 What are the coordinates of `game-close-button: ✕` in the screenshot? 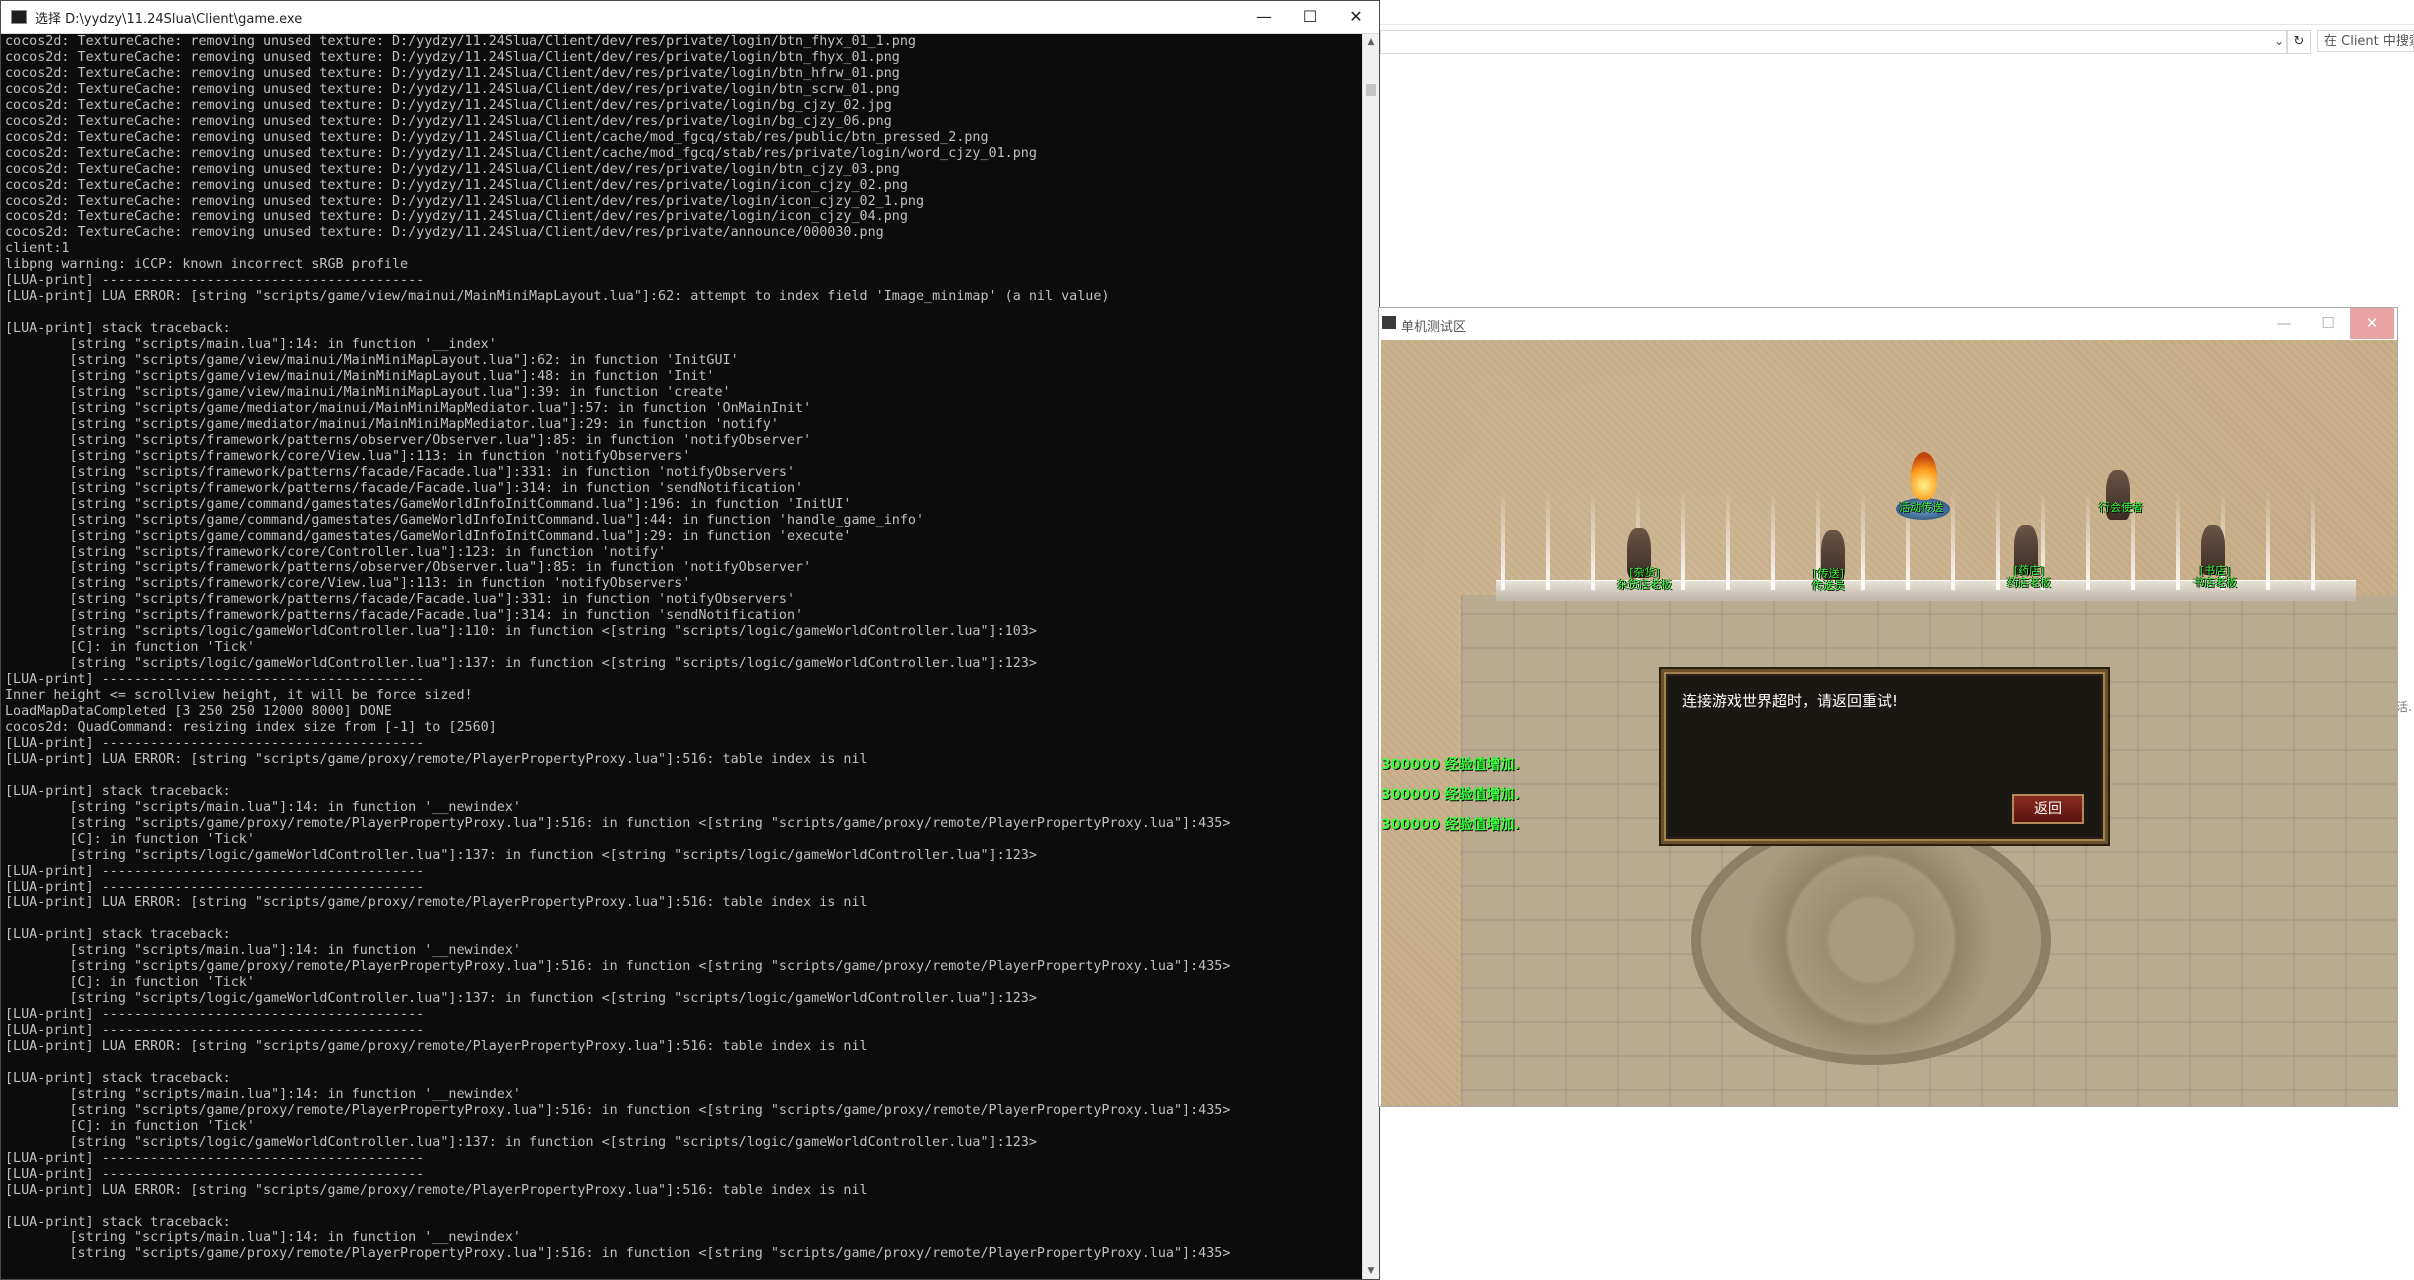 It's located at (2372, 323).